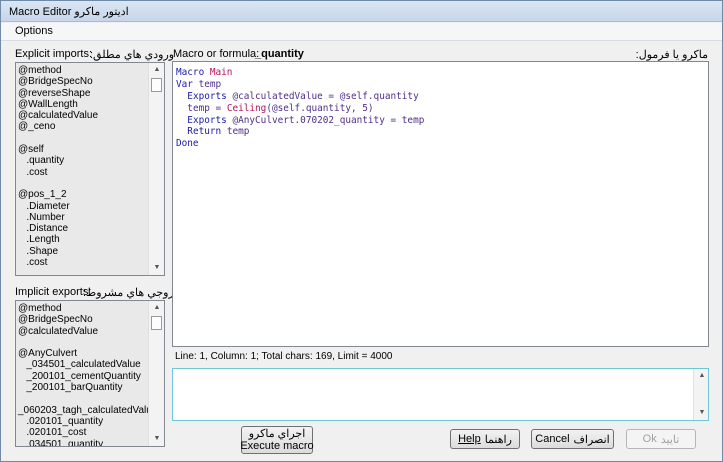  I want to click on ok-label-en: Ok, so click(649, 439).